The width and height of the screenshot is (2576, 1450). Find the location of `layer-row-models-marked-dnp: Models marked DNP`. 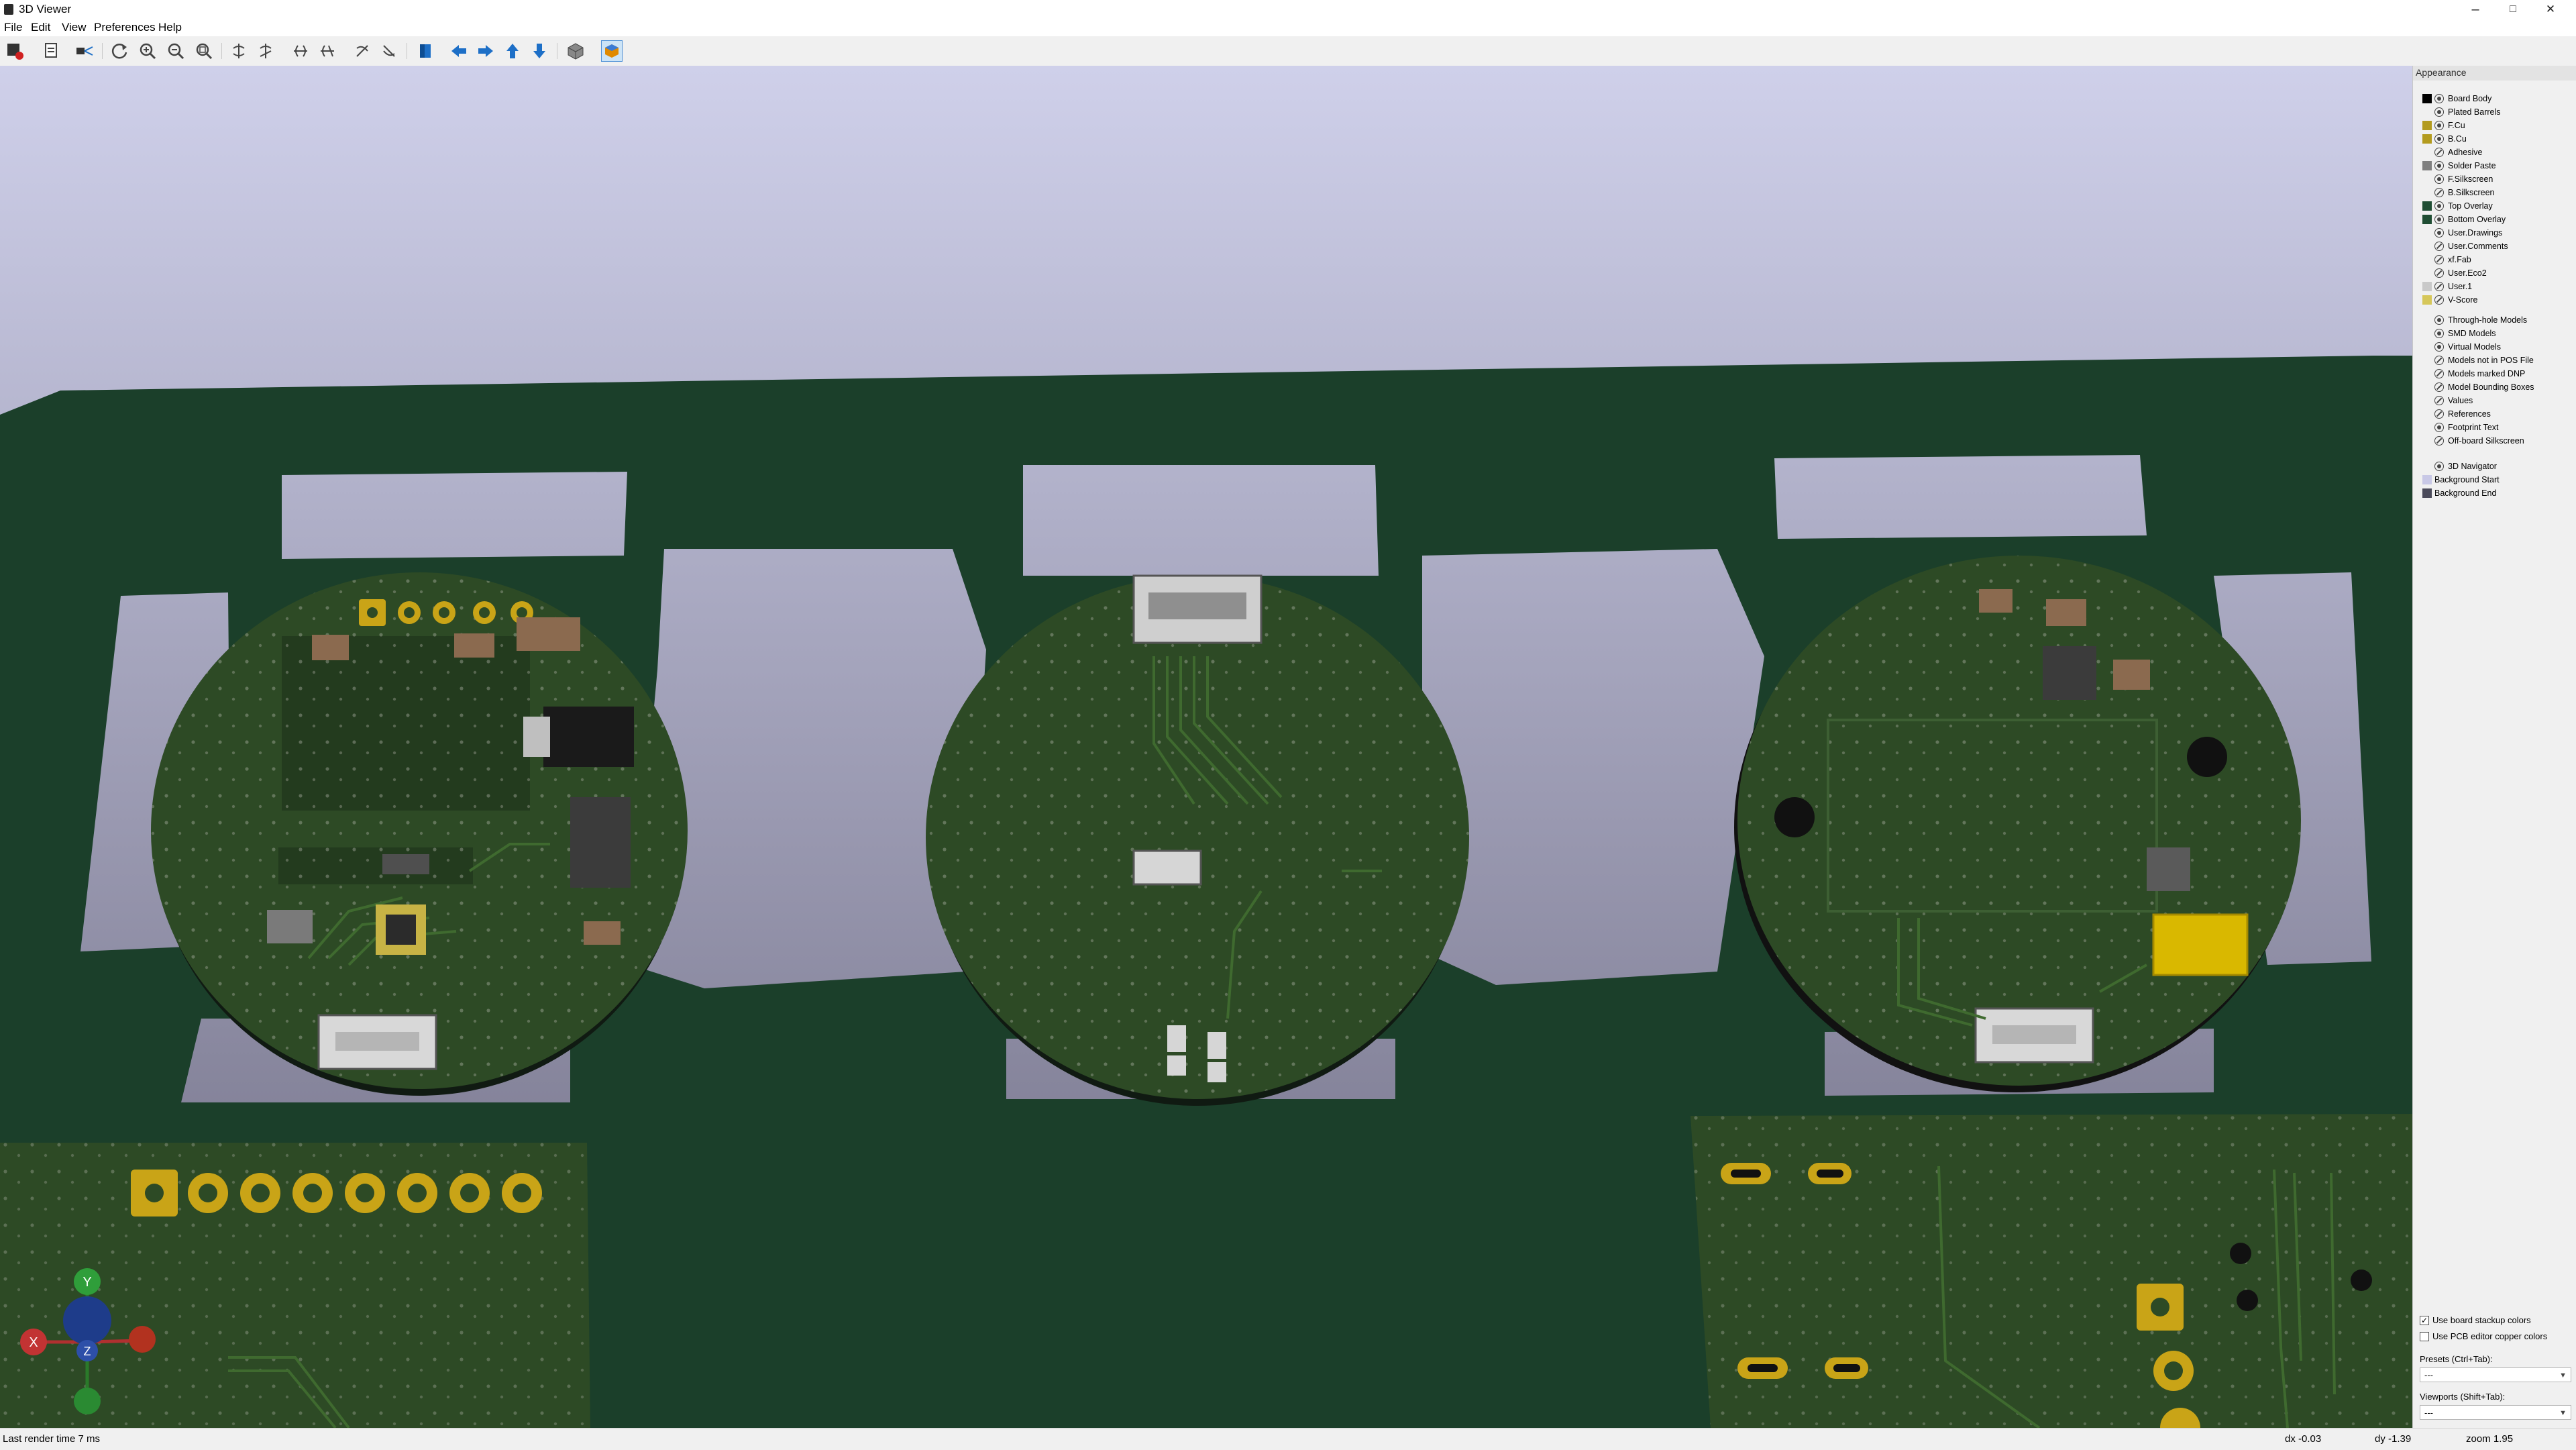

layer-row-models-marked-dnp: Models marked DNP is located at coordinates (2473, 374).